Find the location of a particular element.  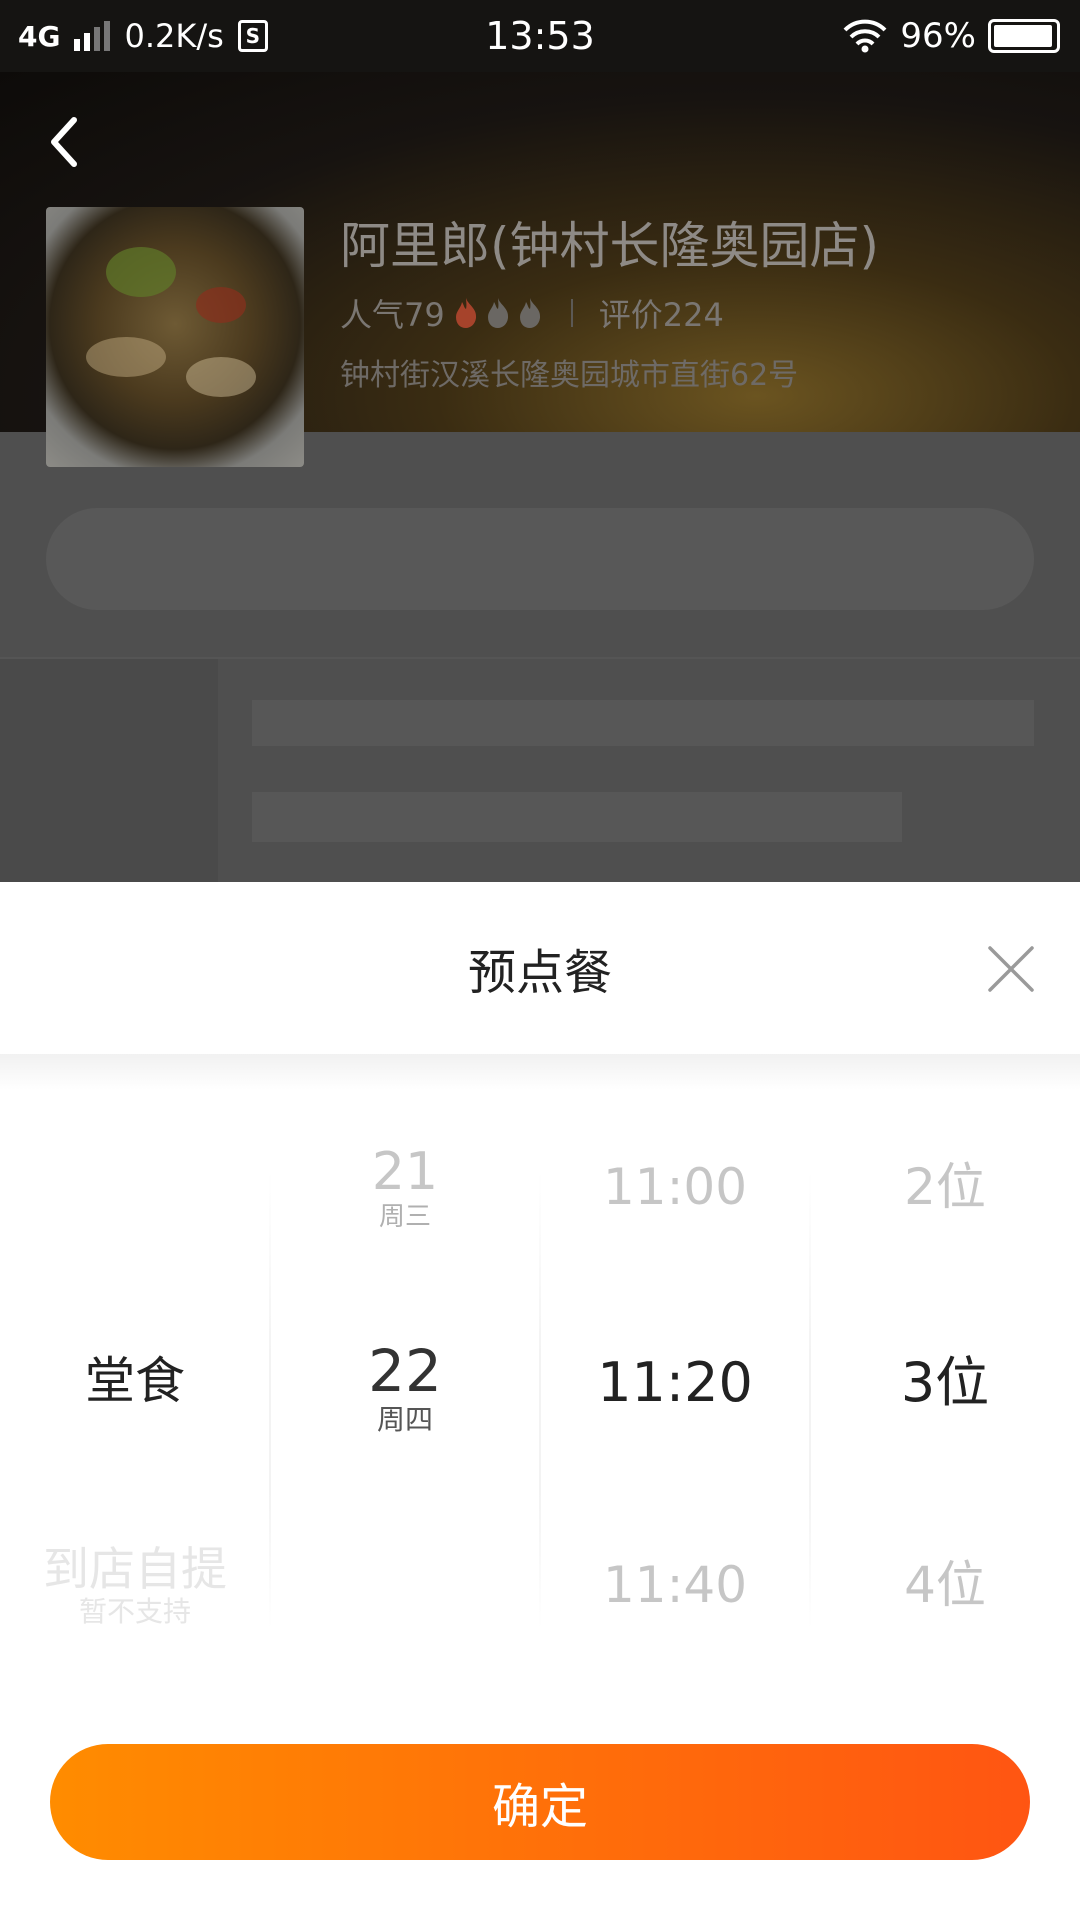

picker-column-type: 堂食到店自提 暂不支持 is located at coordinates (135, 1360).